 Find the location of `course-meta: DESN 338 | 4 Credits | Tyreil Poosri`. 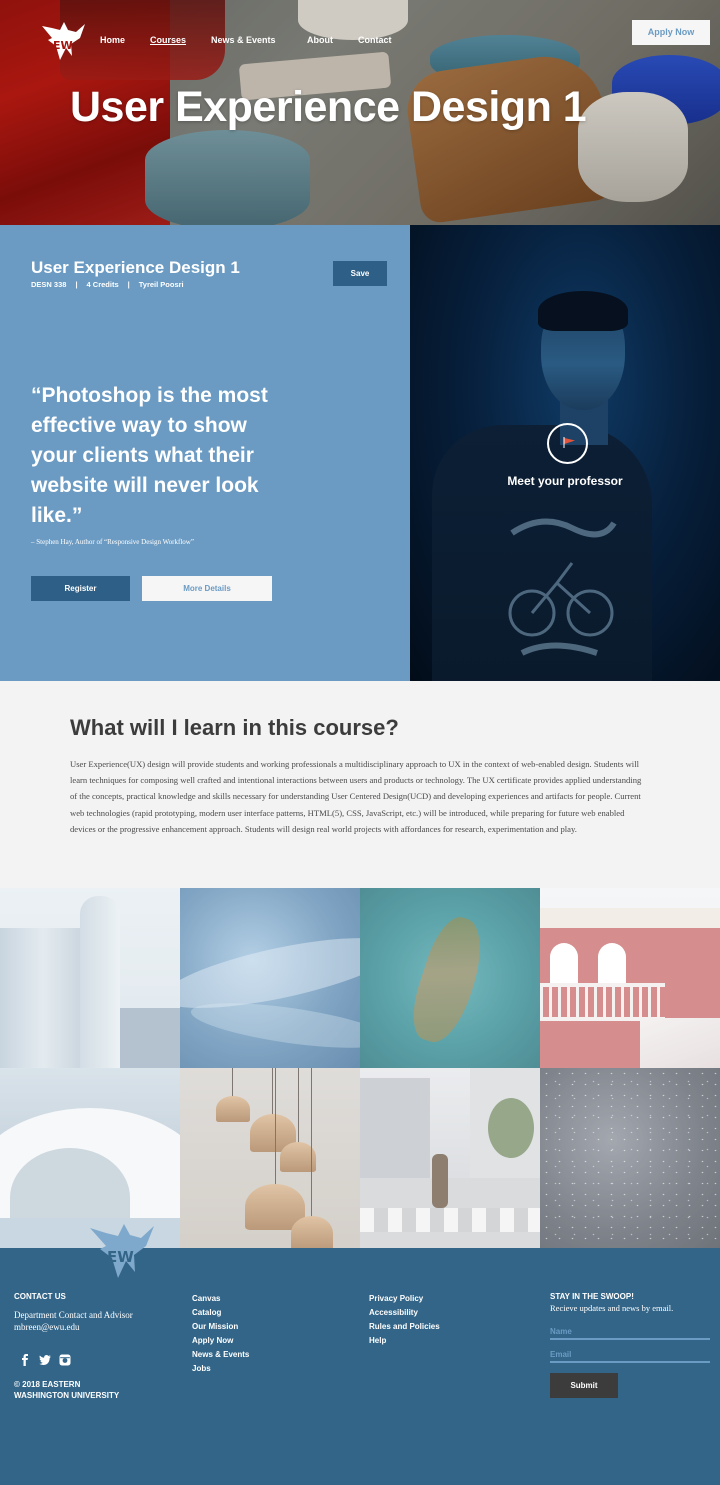

course-meta: DESN 338 | 4 Credits | Tyreil Poosri is located at coordinates (107, 284).